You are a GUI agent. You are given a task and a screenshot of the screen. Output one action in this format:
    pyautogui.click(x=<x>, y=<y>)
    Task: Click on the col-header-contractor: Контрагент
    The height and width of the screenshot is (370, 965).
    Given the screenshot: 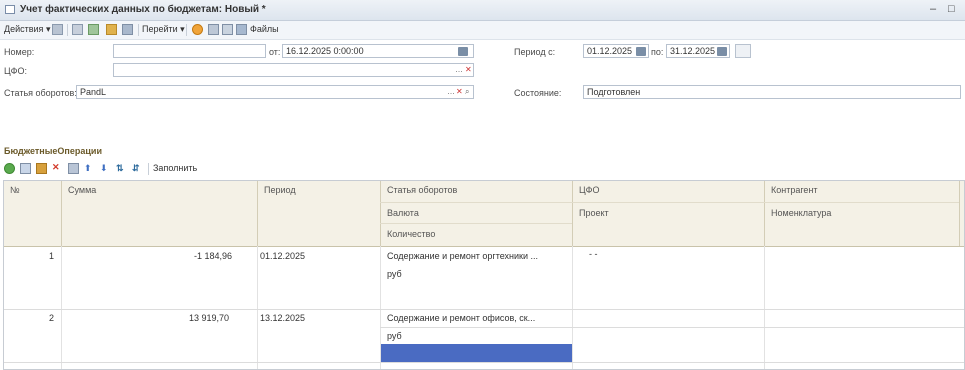 What is the action you would take?
    pyautogui.click(x=794, y=190)
    